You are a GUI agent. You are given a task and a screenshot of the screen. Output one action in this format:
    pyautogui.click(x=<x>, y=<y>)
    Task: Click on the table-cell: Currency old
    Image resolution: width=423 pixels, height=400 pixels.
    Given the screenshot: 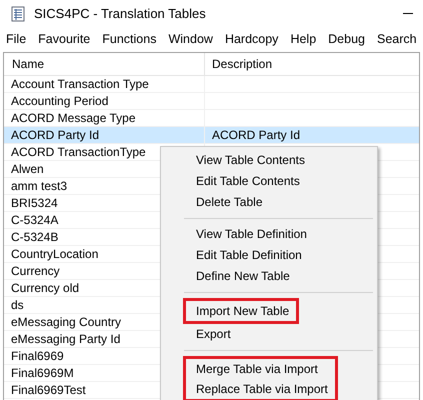 What is the action you would take?
    pyautogui.click(x=45, y=288)
    